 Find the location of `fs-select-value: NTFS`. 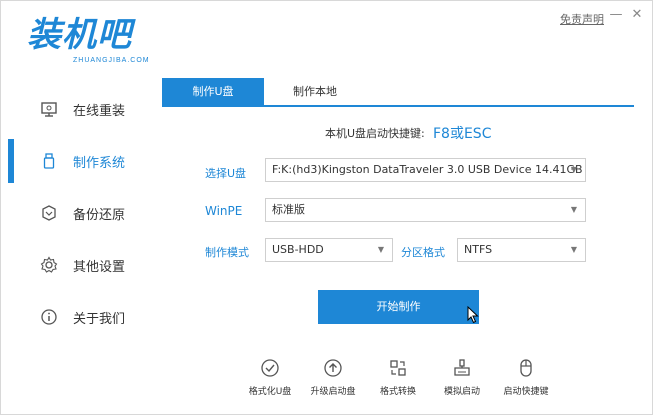

fs-select-value: NTFS is located at coordinates (478, 249).